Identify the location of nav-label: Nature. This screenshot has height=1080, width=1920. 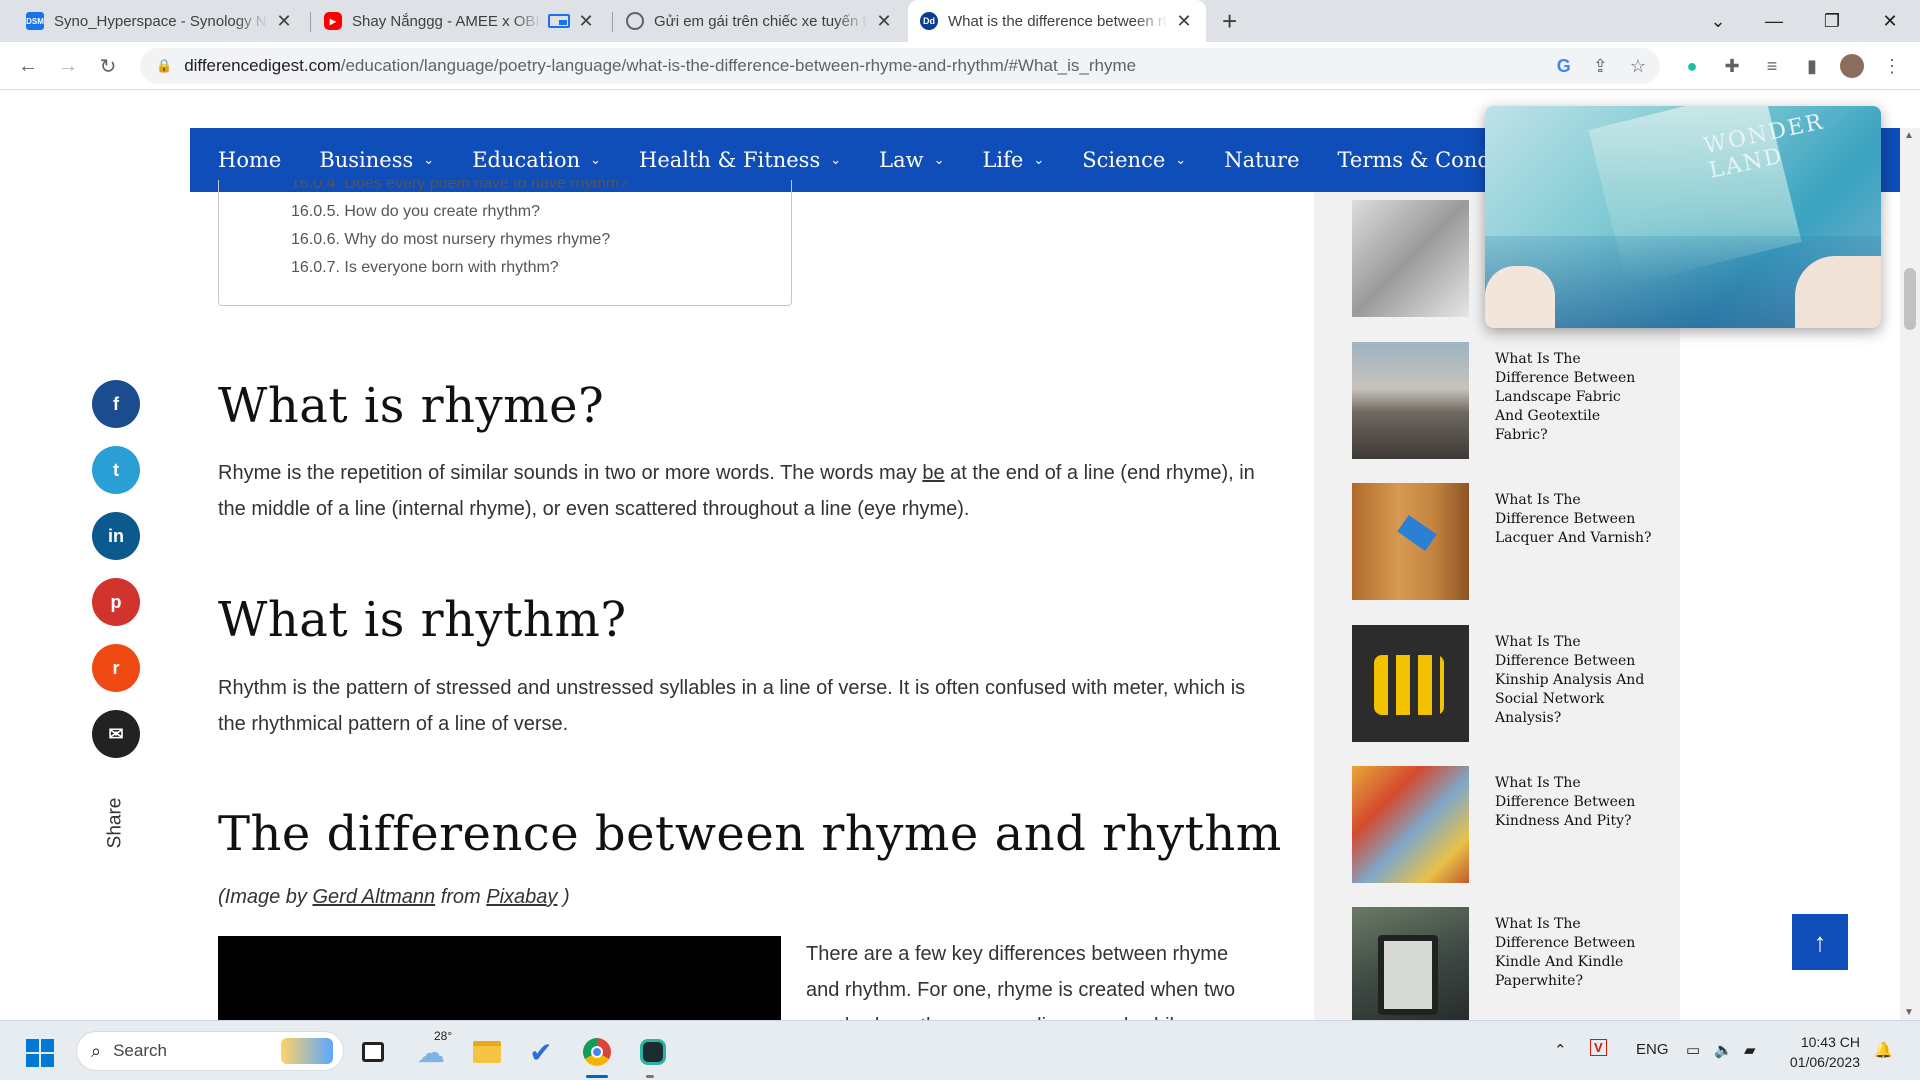
(1262, 160).